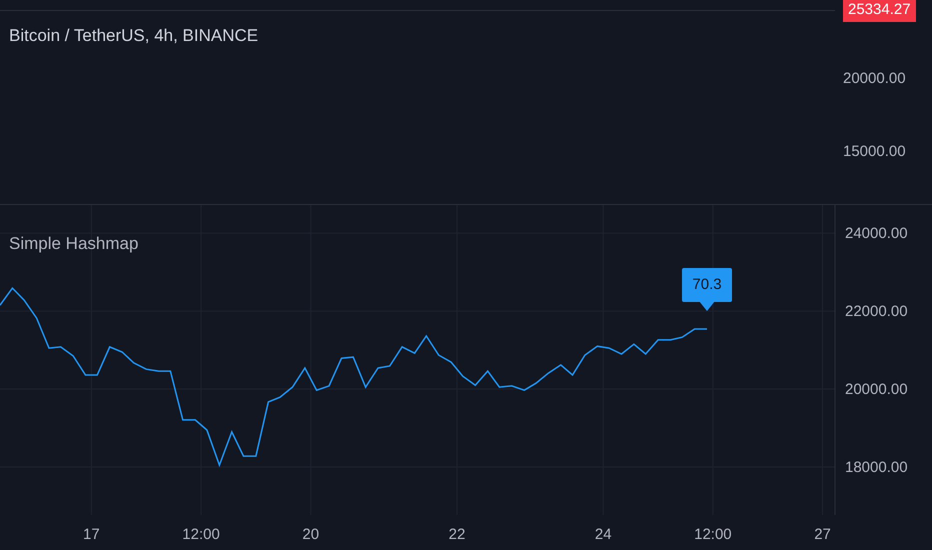 The image size is (932, 550). I want to click on time-axis-label: 20, so click(311, 534).